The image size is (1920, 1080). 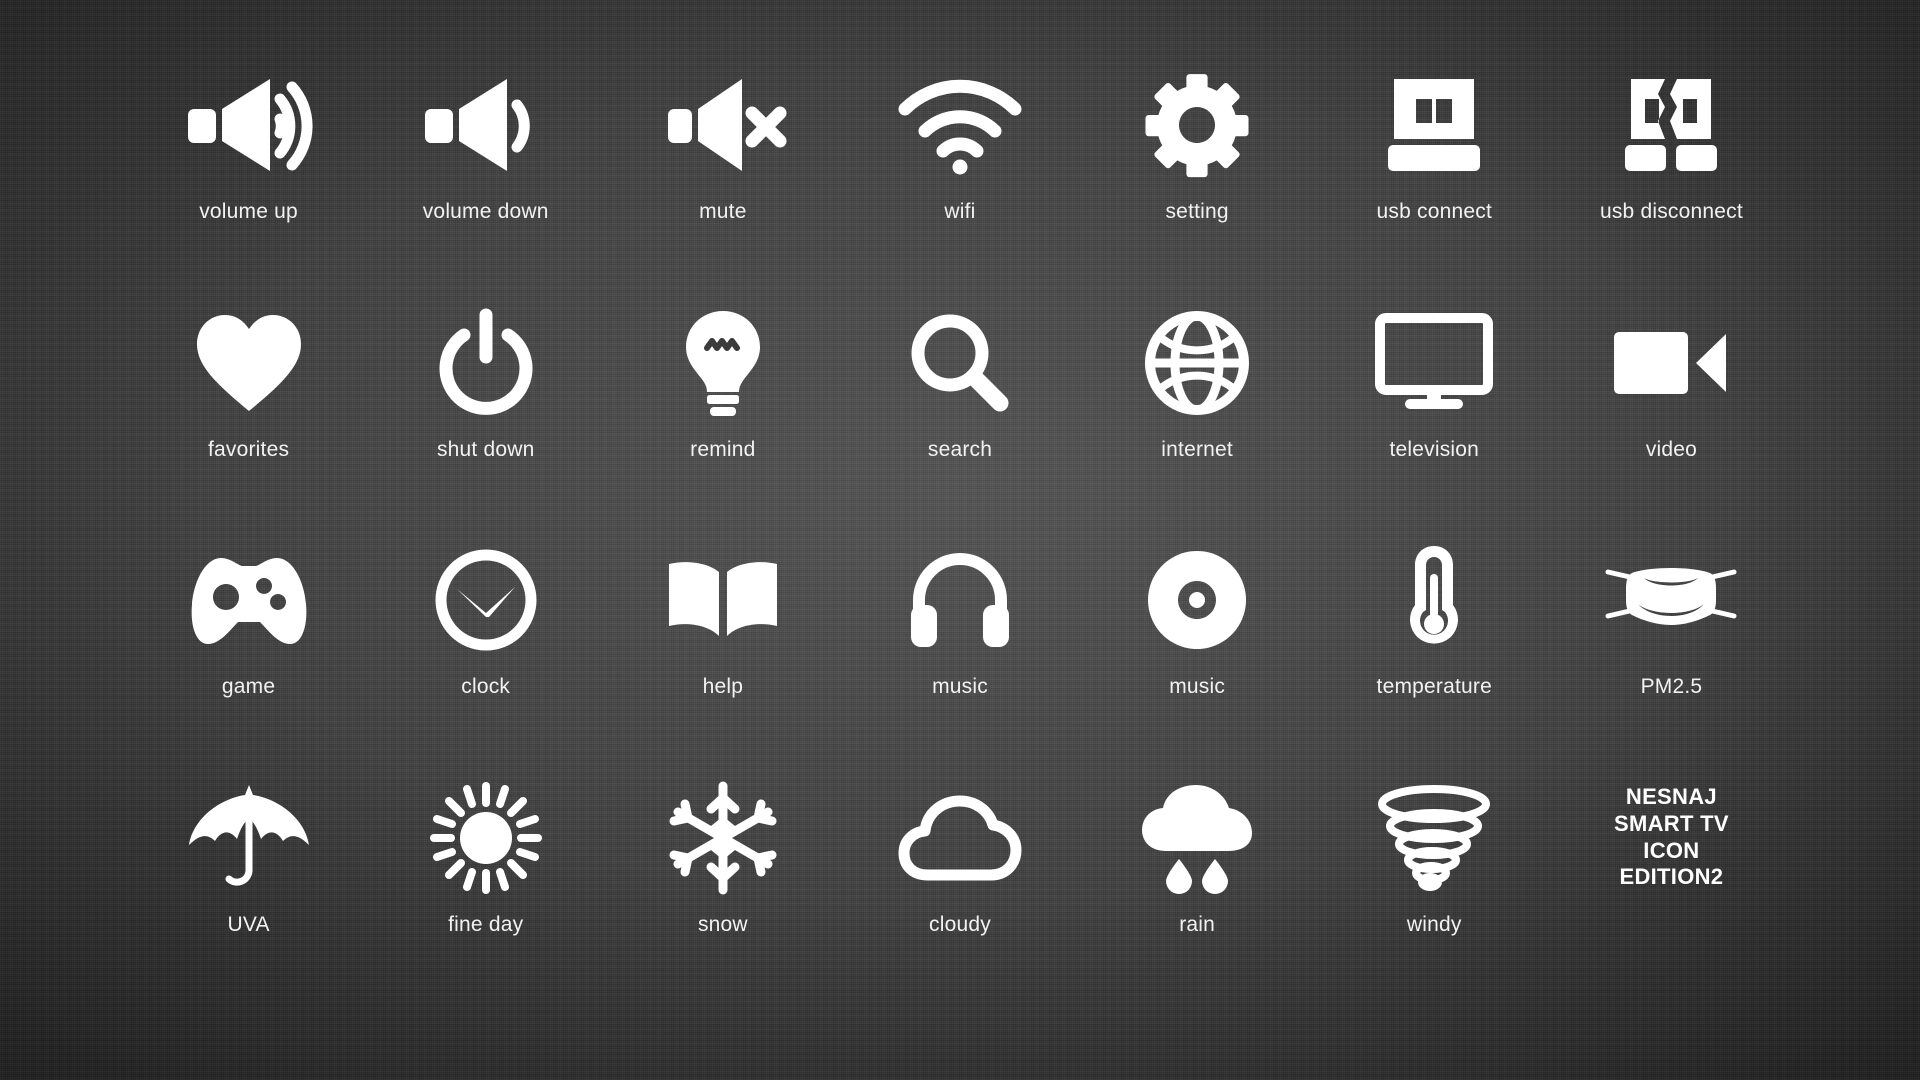 I want to click on face-mask-icon, so click(x=1671, y=600).